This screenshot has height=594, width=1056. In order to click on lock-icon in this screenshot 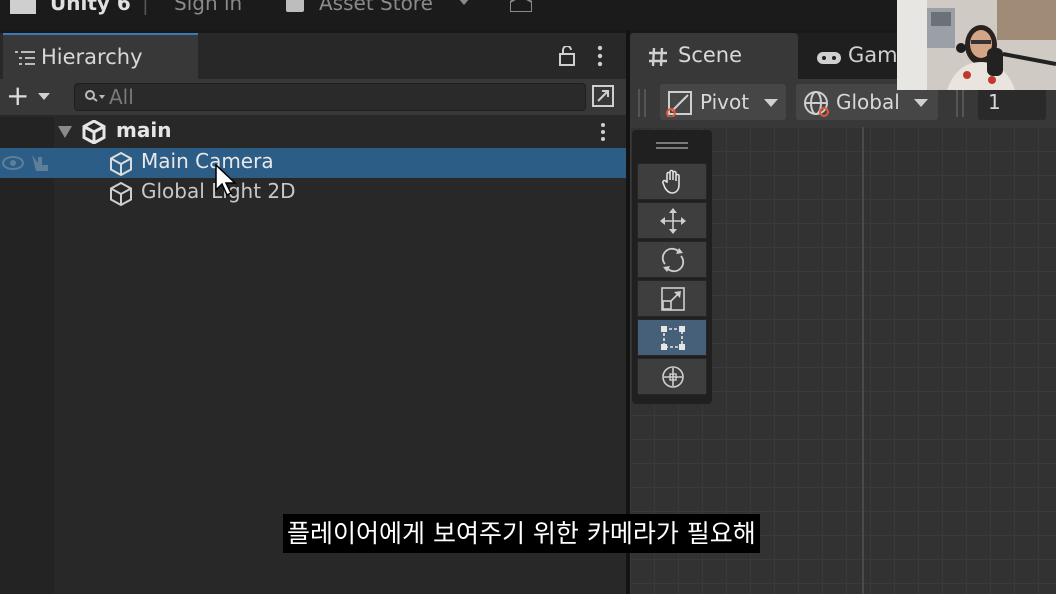, I will do `click(567, 56)`.